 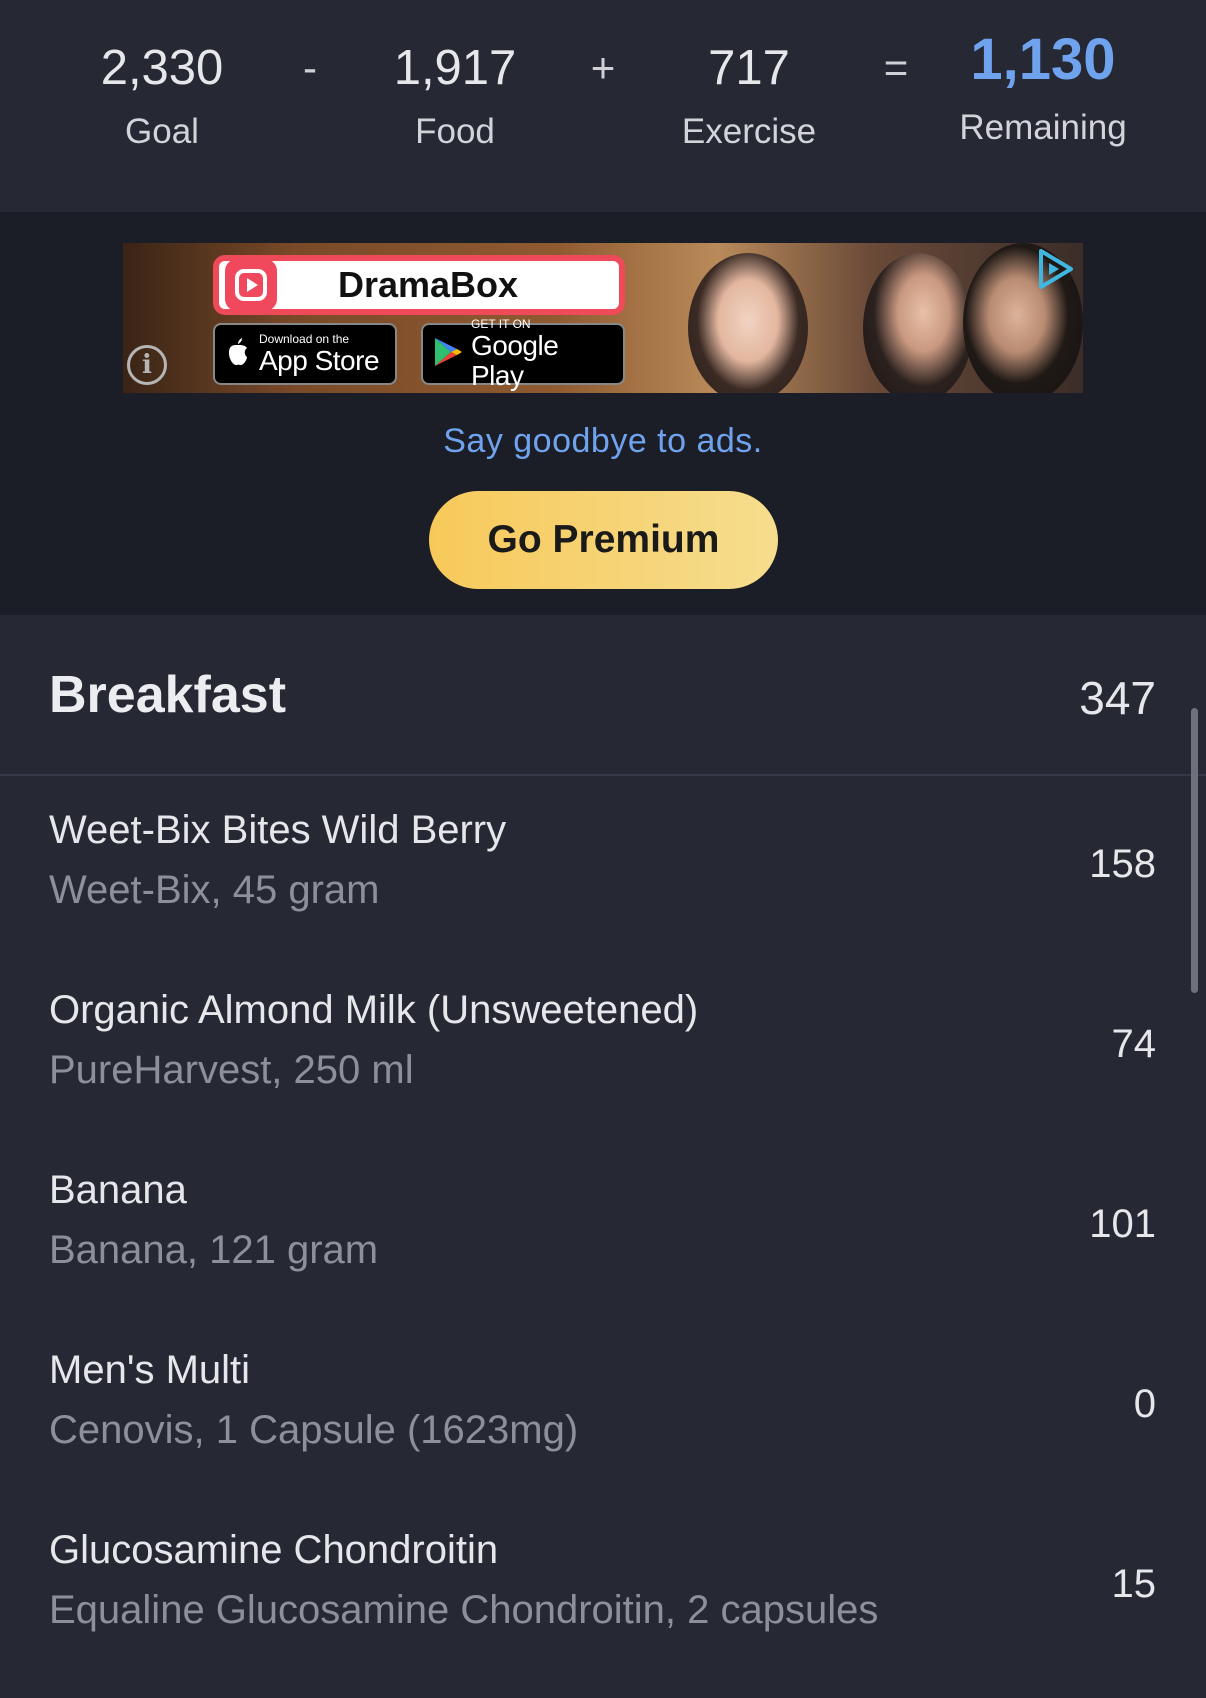 I want to click on meal-calorie-total: 347, so click(x=1117, y=698).